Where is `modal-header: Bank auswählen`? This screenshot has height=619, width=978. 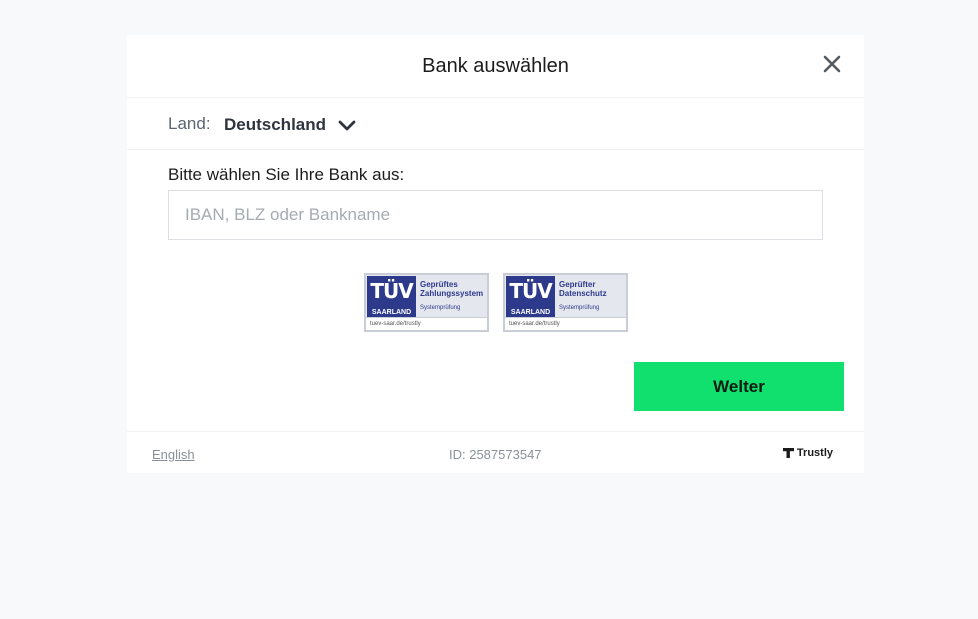
modal-header: Bank auswählen is located at coordinates (495, 66).